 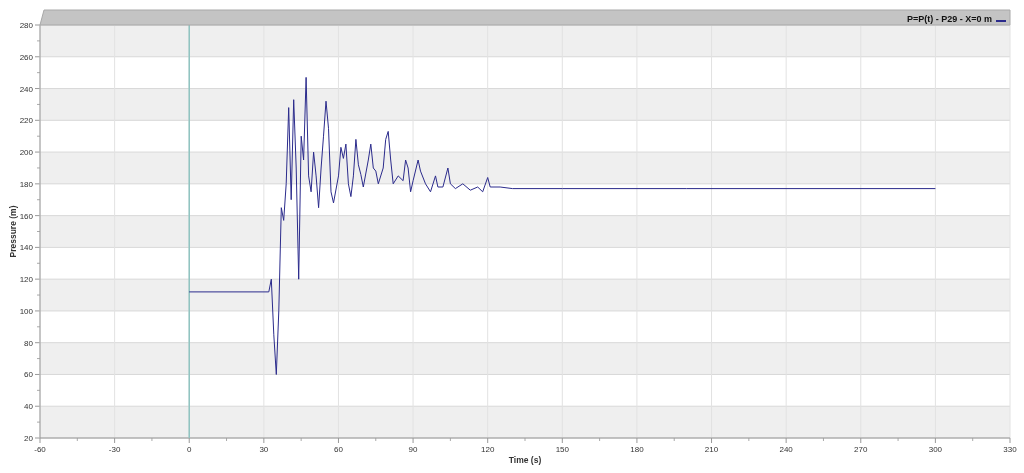 What do you see at coordinates (28, 438) in the screenshot?
I see `y-axis-tick-label: 20` at bounding box center [28, 438].